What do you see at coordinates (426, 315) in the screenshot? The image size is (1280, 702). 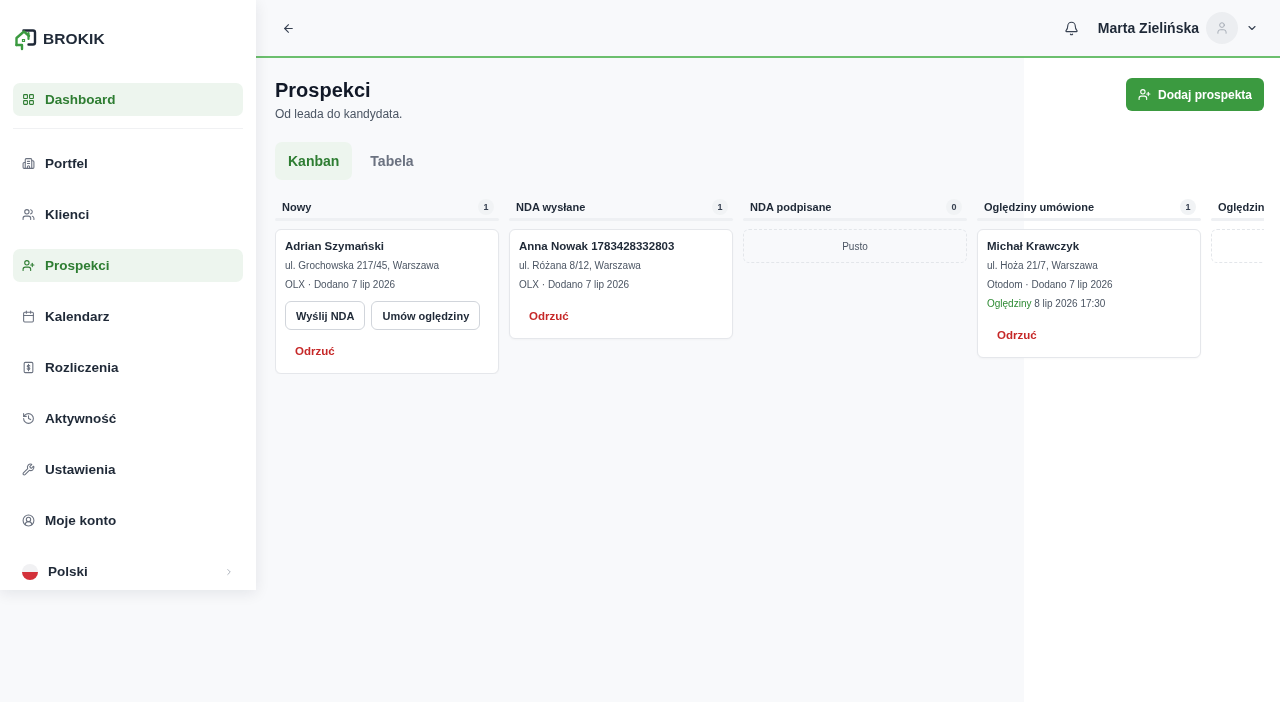 I see `action-button: Umów oględziny` at bounding box center [426, 315].